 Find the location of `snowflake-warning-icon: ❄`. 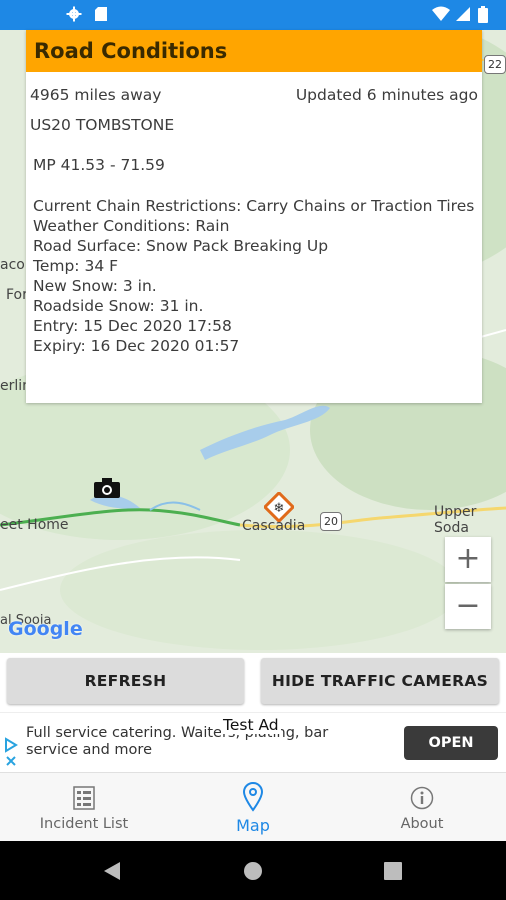

snowflake-warning-icon: ❄ is located at coordinates (279, 507).